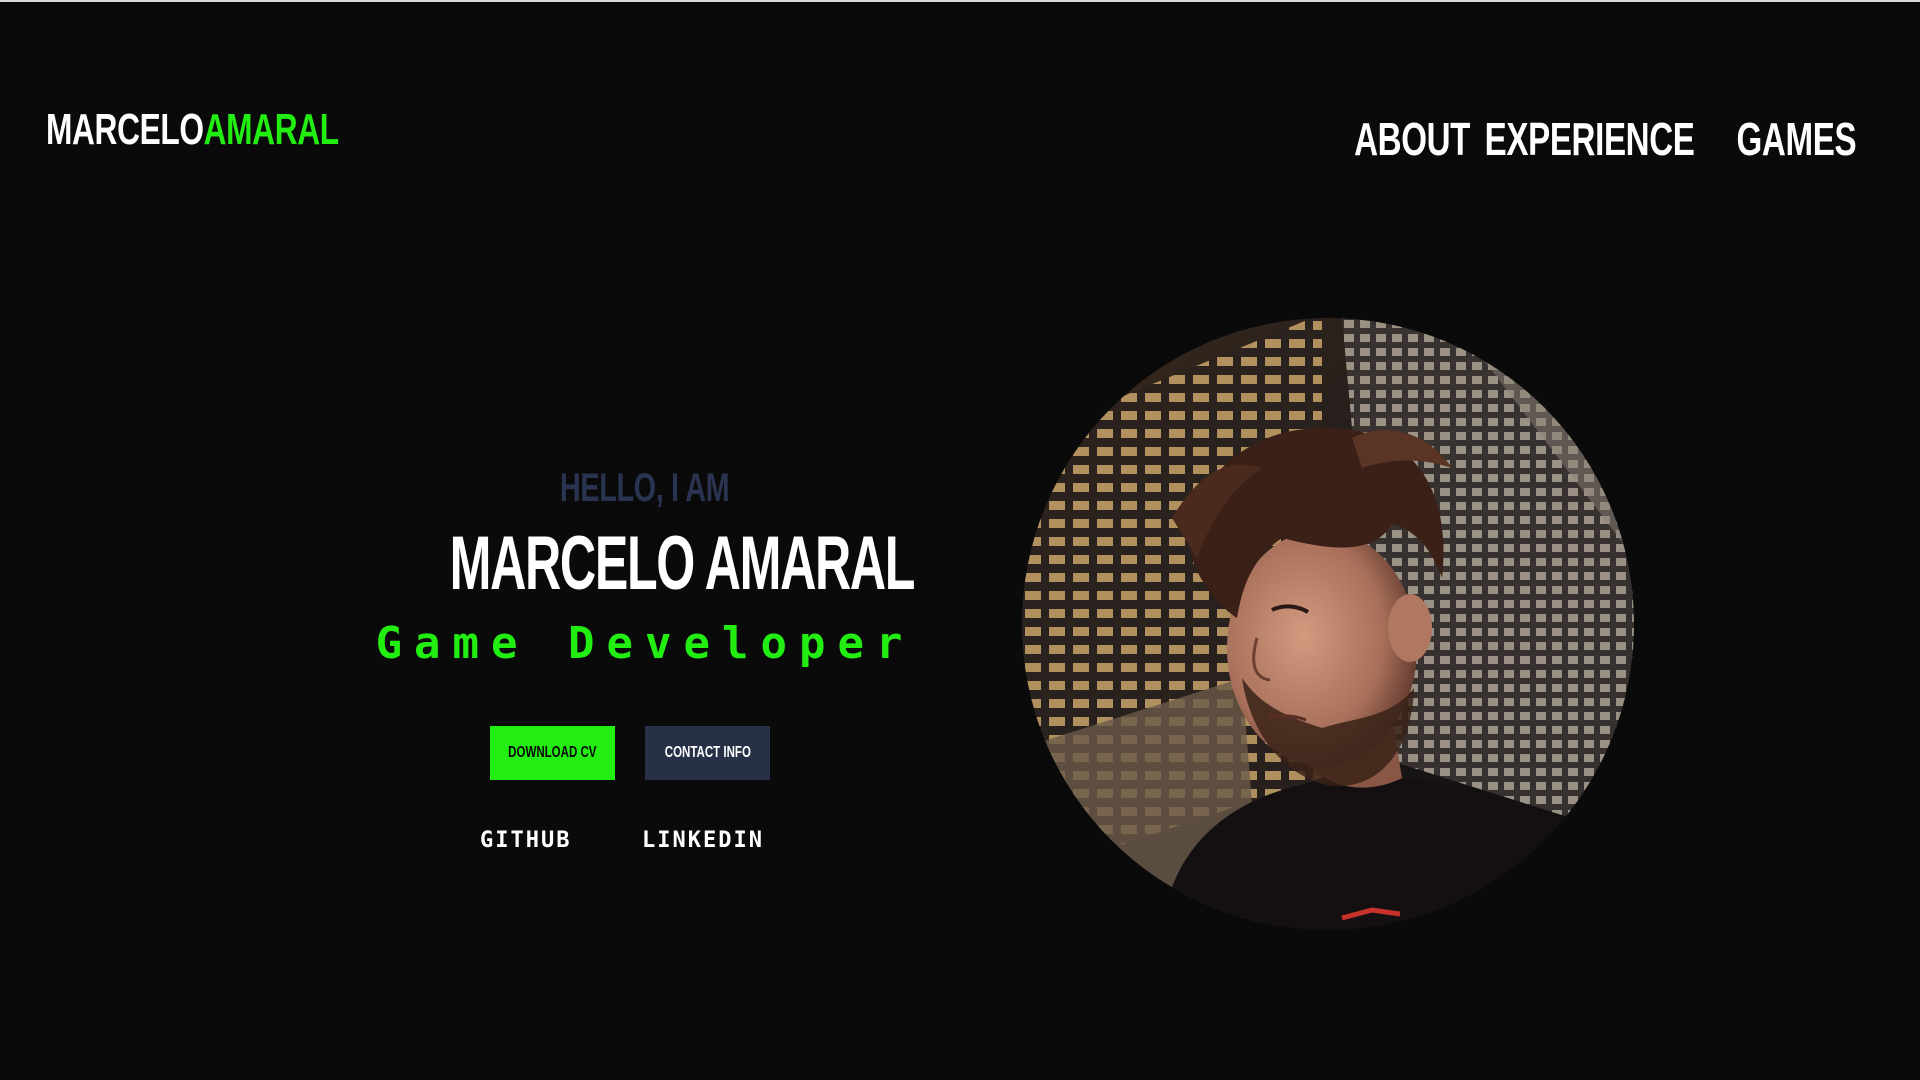 Image resolution: width=1920 pixels, height=1080 pixels. Describe the element at coordinates (645, 488) in the screenshot. I see `greeting-text: HELLO, I AM` at that location.